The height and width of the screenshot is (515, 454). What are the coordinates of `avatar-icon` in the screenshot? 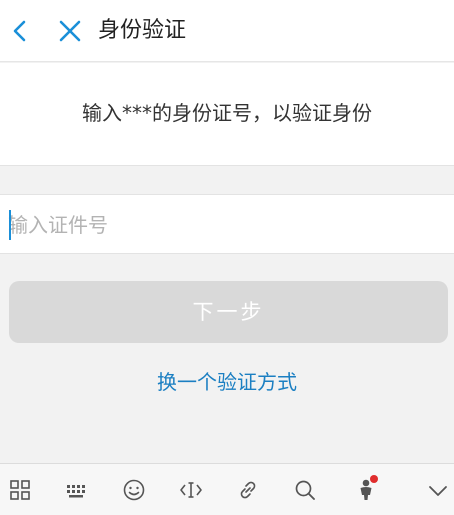 It's located at (366, 488).